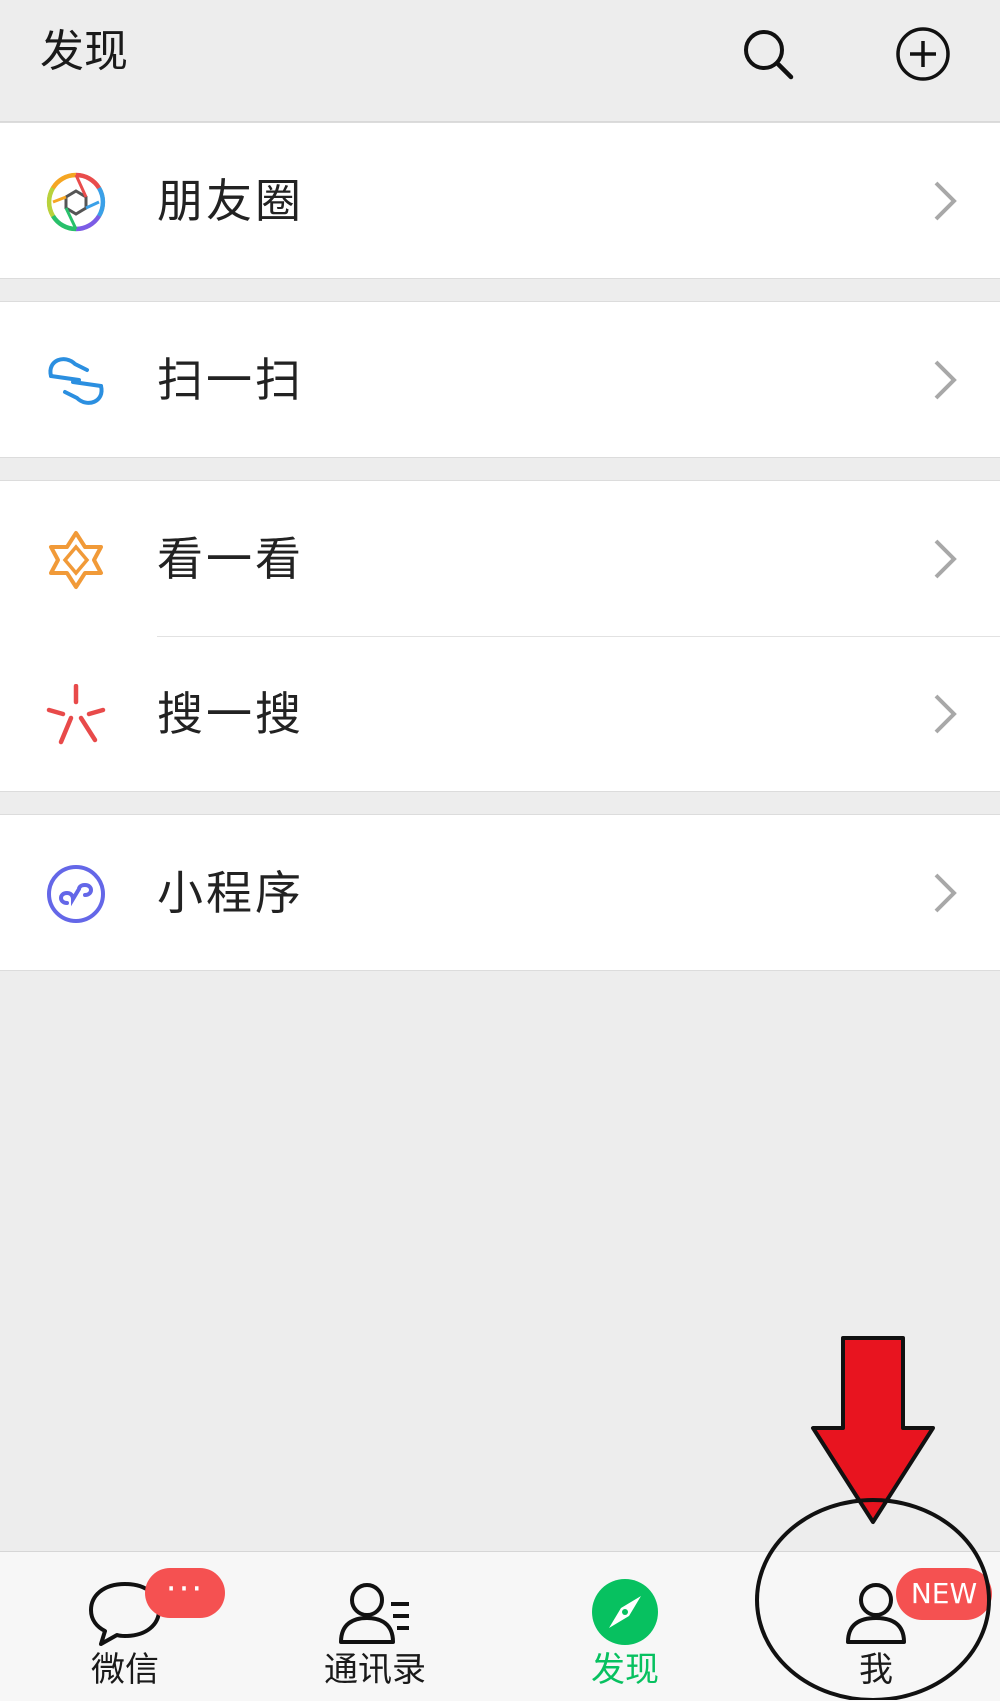 Image resolution: width=1000 pixels, height=1701 pixels. Describe the element at coordinates (625, 1670) in the screenshot. I see `tab-label: 发现` at that location.